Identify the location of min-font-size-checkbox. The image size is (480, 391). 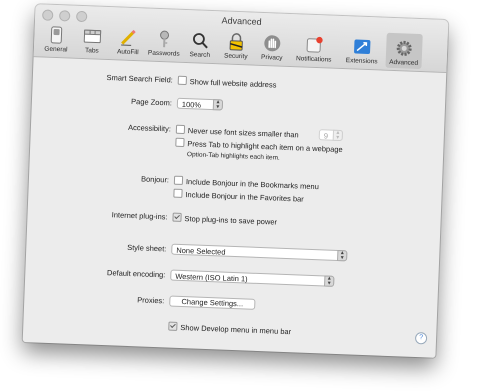
(180, 129).